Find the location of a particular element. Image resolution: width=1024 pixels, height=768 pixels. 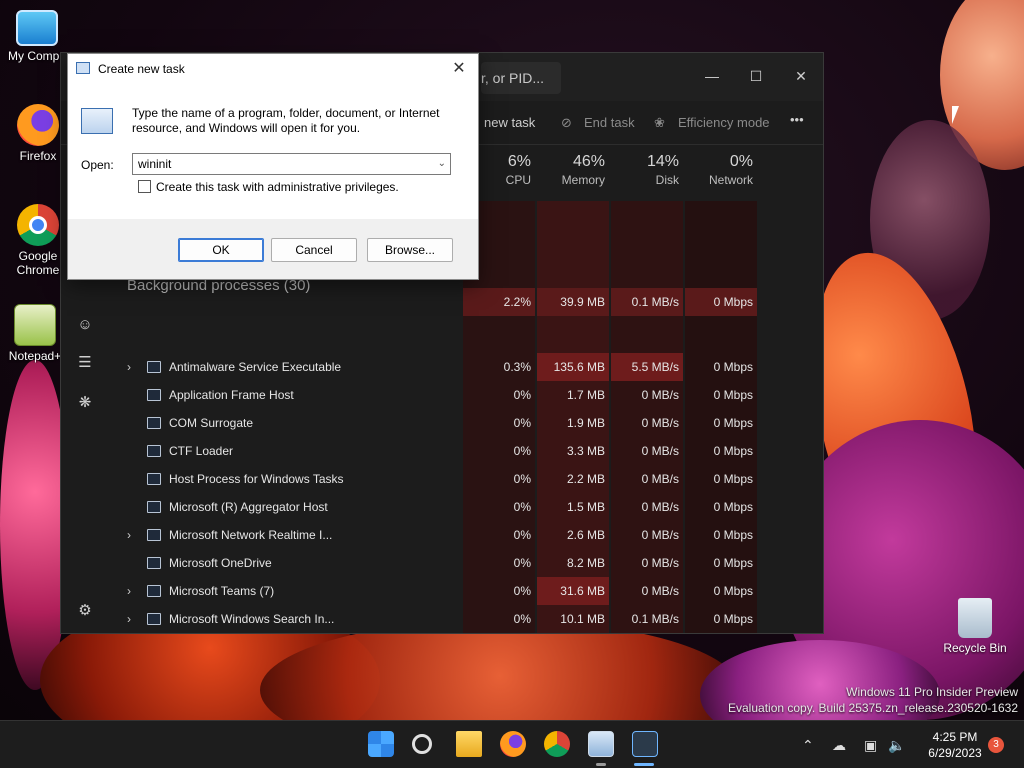

chevron-up-icon: ⌃ is located at coordinates (808, 744).